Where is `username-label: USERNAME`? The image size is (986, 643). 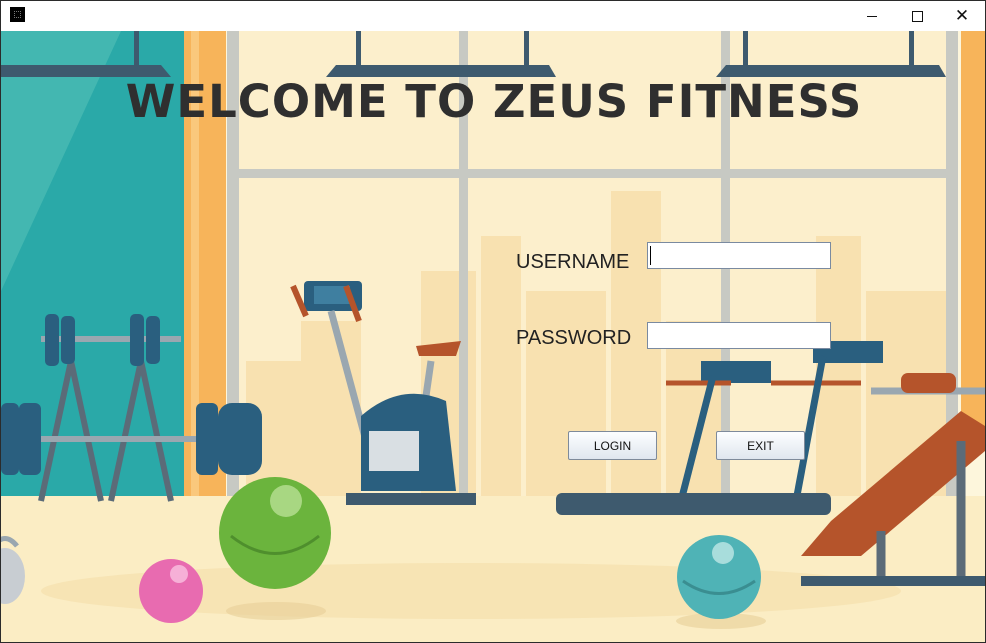 username-label: USERNAME is located at coordinates (573, 262).